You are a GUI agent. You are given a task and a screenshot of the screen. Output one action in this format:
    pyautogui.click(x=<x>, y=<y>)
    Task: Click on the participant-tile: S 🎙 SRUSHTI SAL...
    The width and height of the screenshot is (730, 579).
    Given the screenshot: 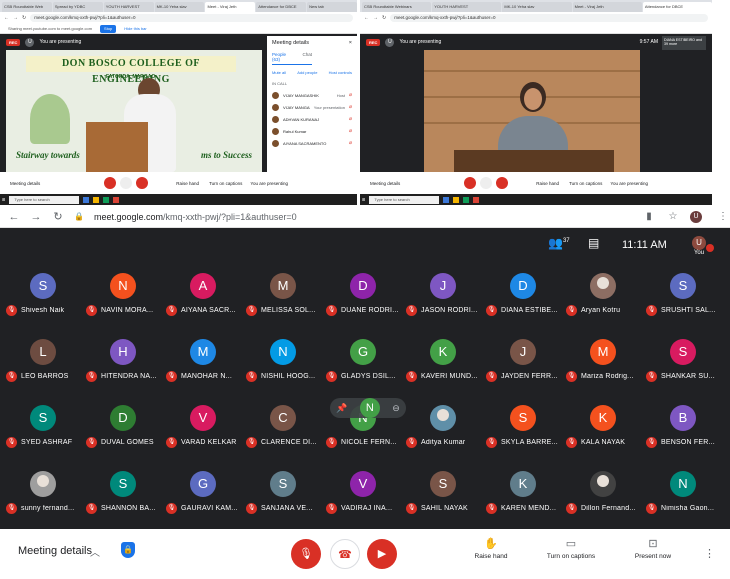 What is the action you would take?
    pyautogui.click(x=684, y=291)
    